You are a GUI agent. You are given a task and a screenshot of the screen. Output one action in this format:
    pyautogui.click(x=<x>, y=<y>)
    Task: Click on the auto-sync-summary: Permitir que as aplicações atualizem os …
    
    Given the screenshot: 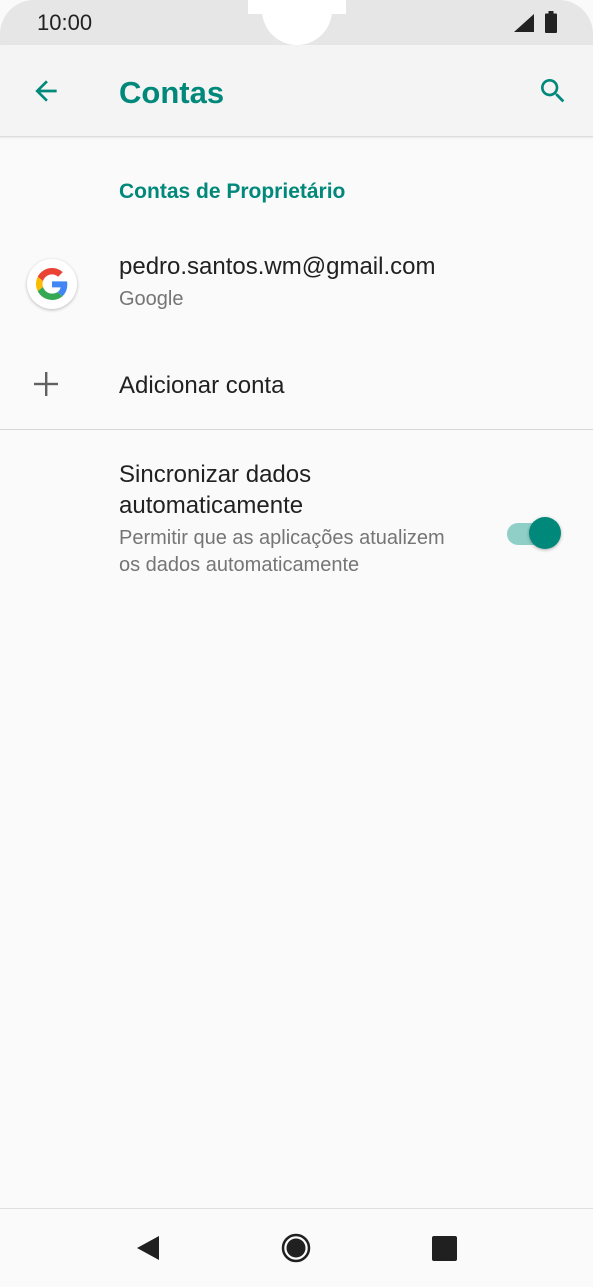 What is the action you would take?
    pyautogui.click(x=282, y=551)
    